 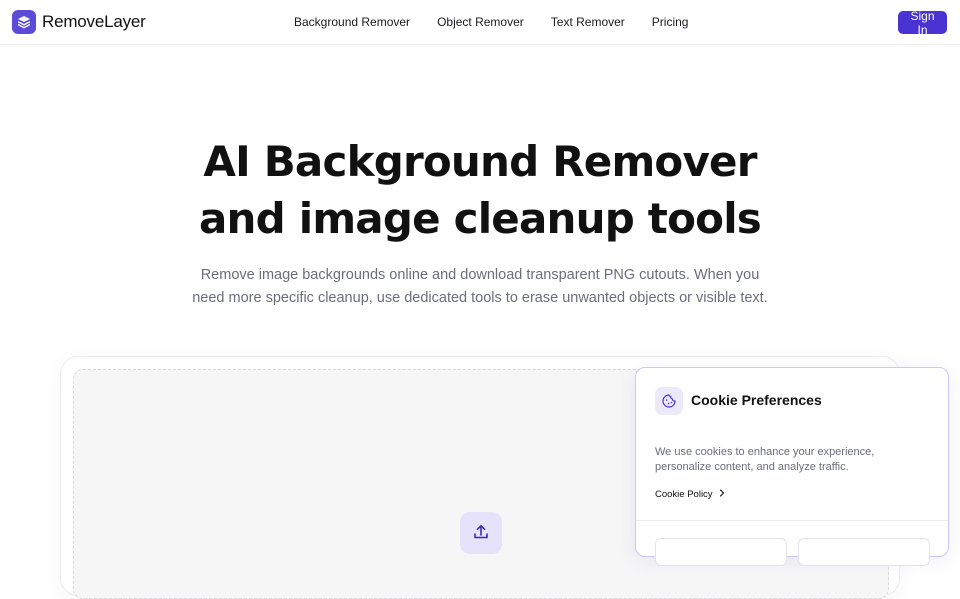 I want to click on hero-title-line-2: and image cleanup tools, so click(x=480, y=218).